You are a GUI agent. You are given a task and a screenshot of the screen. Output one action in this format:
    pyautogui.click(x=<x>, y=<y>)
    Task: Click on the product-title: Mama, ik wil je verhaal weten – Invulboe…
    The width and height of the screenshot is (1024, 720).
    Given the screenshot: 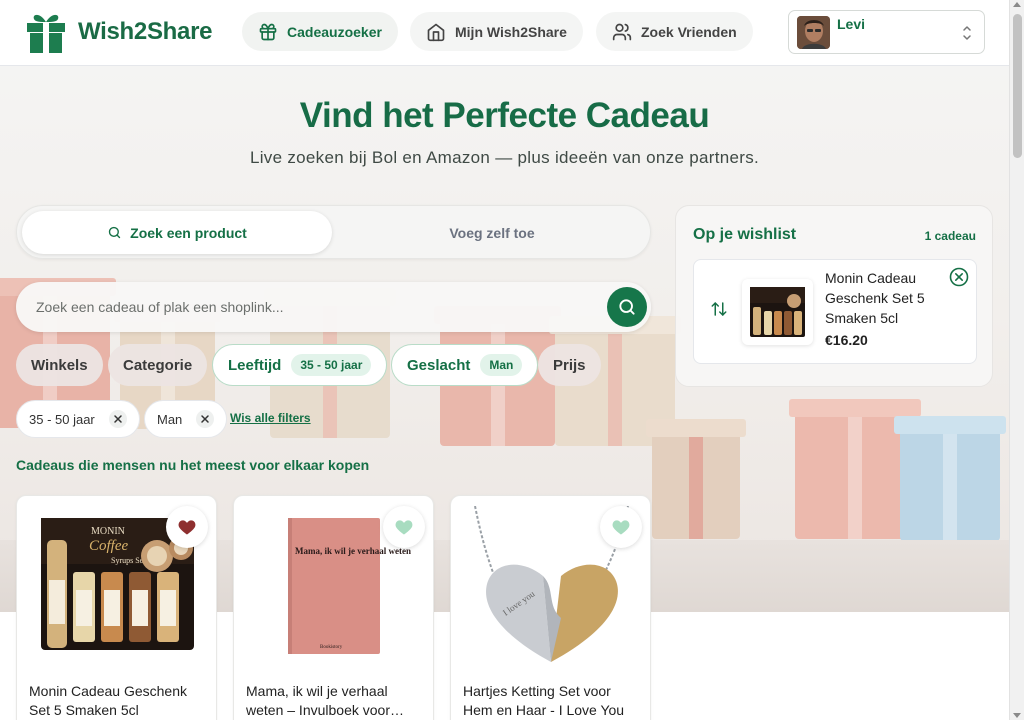 What is the action you would take?
    pyautogui.click(x=318, y=700)
    